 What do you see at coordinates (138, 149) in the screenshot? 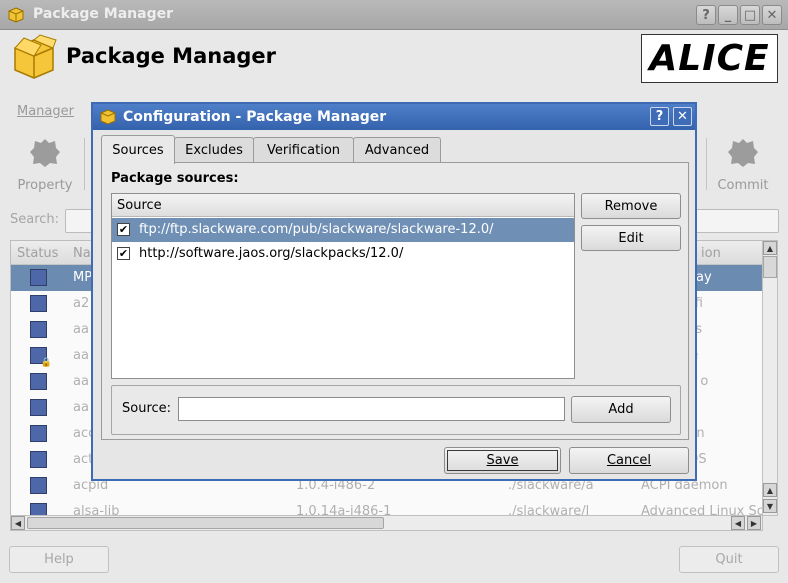
I see `tab-sources: Sources` at bounding box center [138, 149].